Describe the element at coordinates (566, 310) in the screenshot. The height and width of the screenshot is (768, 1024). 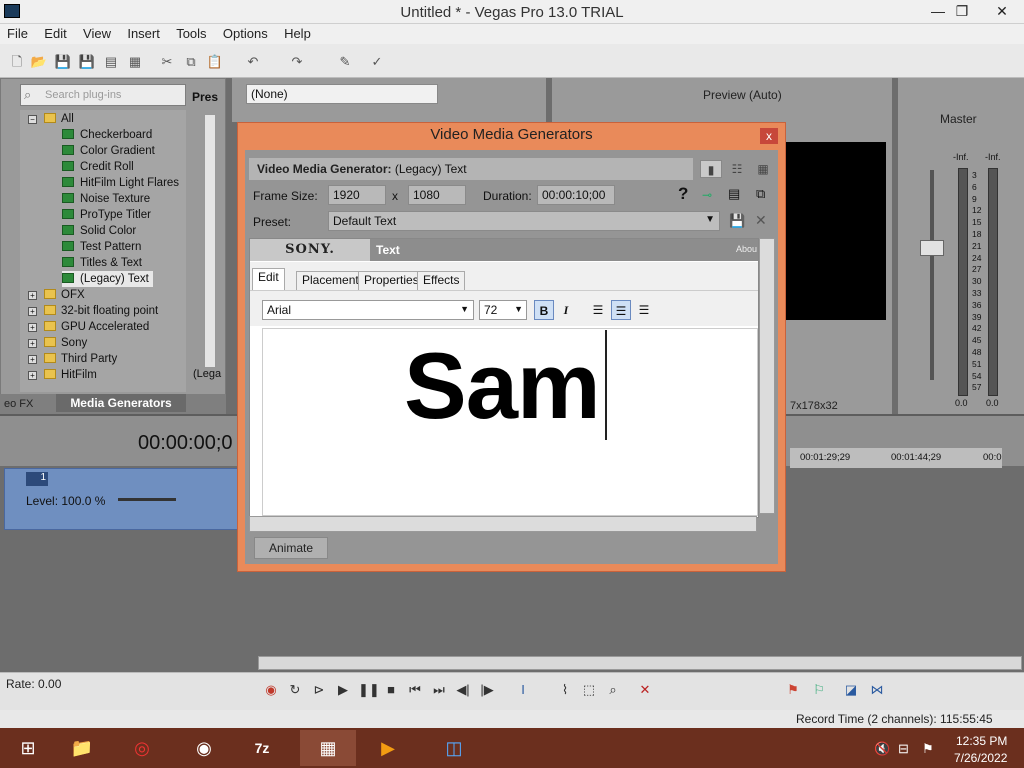
I see `italic-button: I` at that location.